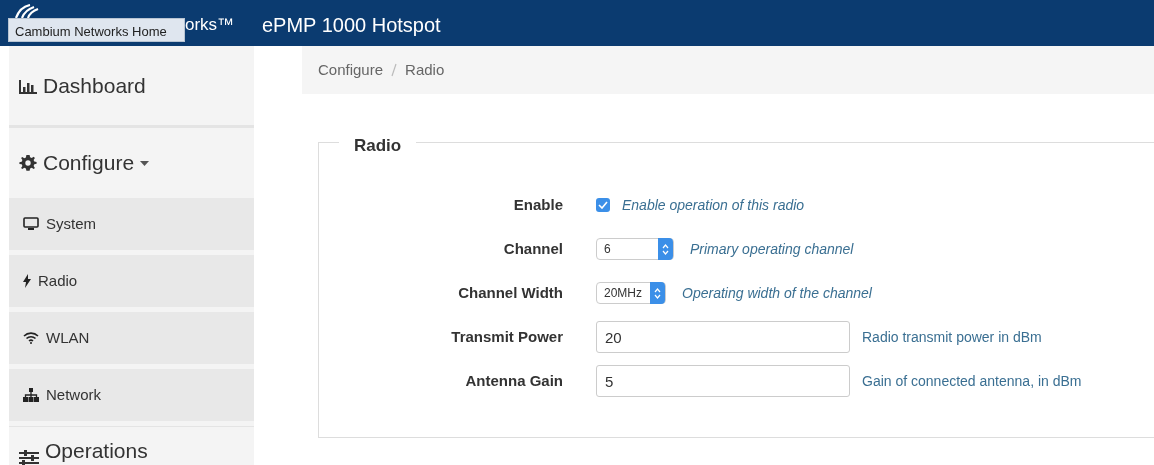 The image size is (1154, 465). I want to click on checkbox, so click(603, 205).